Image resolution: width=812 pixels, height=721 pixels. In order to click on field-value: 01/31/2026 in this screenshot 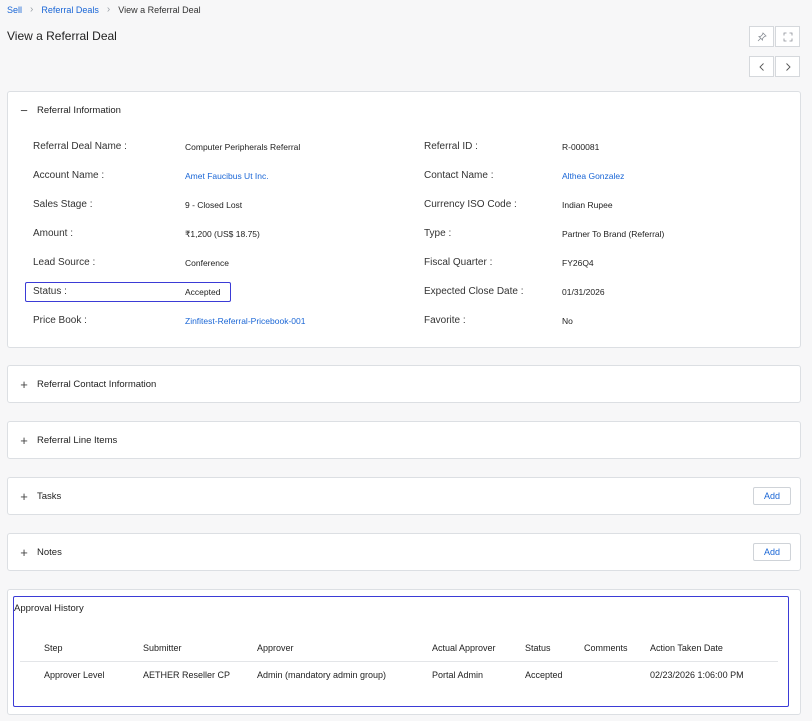, I will do `click(583, 292)`.